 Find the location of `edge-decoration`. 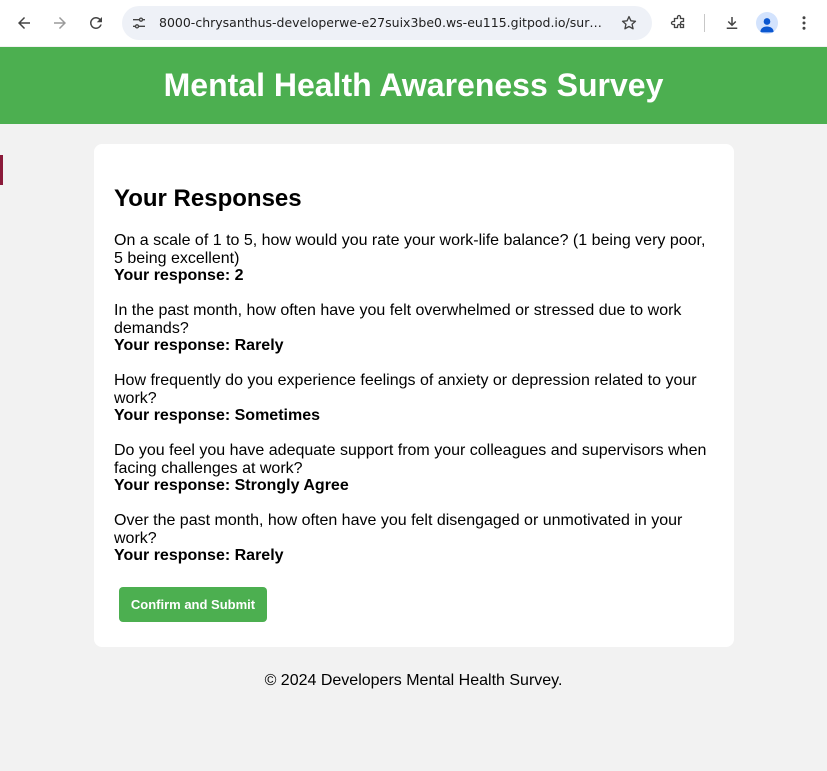

edge-decoration is located at coordinates (1, 170).